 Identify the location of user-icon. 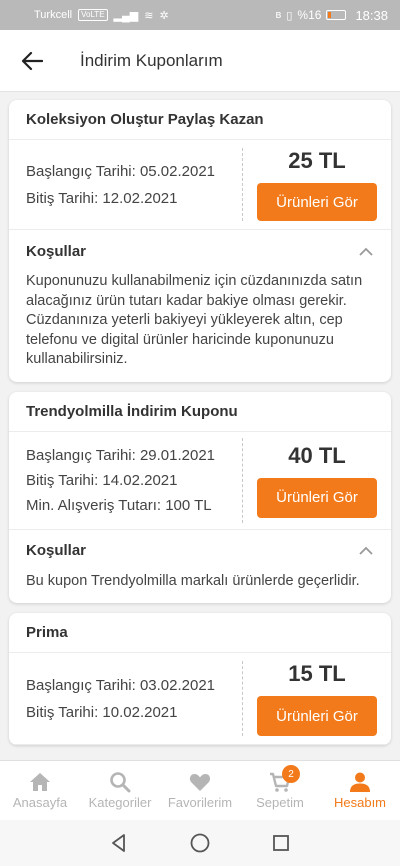
(360, 782).